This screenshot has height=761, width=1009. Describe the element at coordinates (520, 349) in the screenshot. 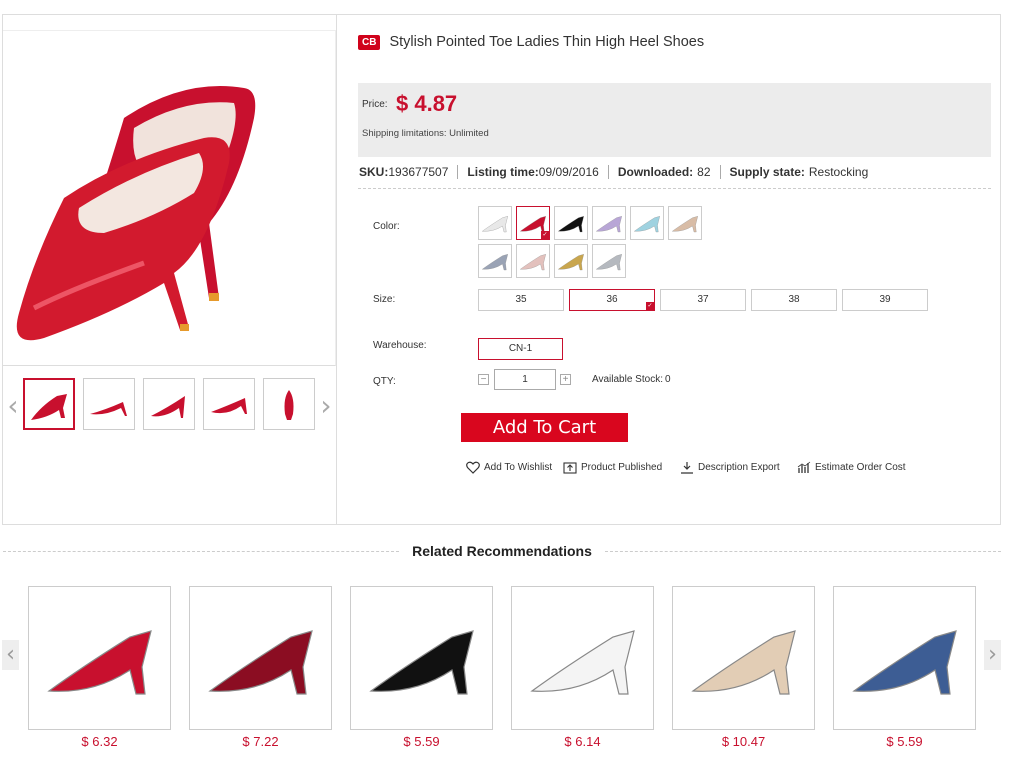

I see `warehouse-option: CN-1` at that location.